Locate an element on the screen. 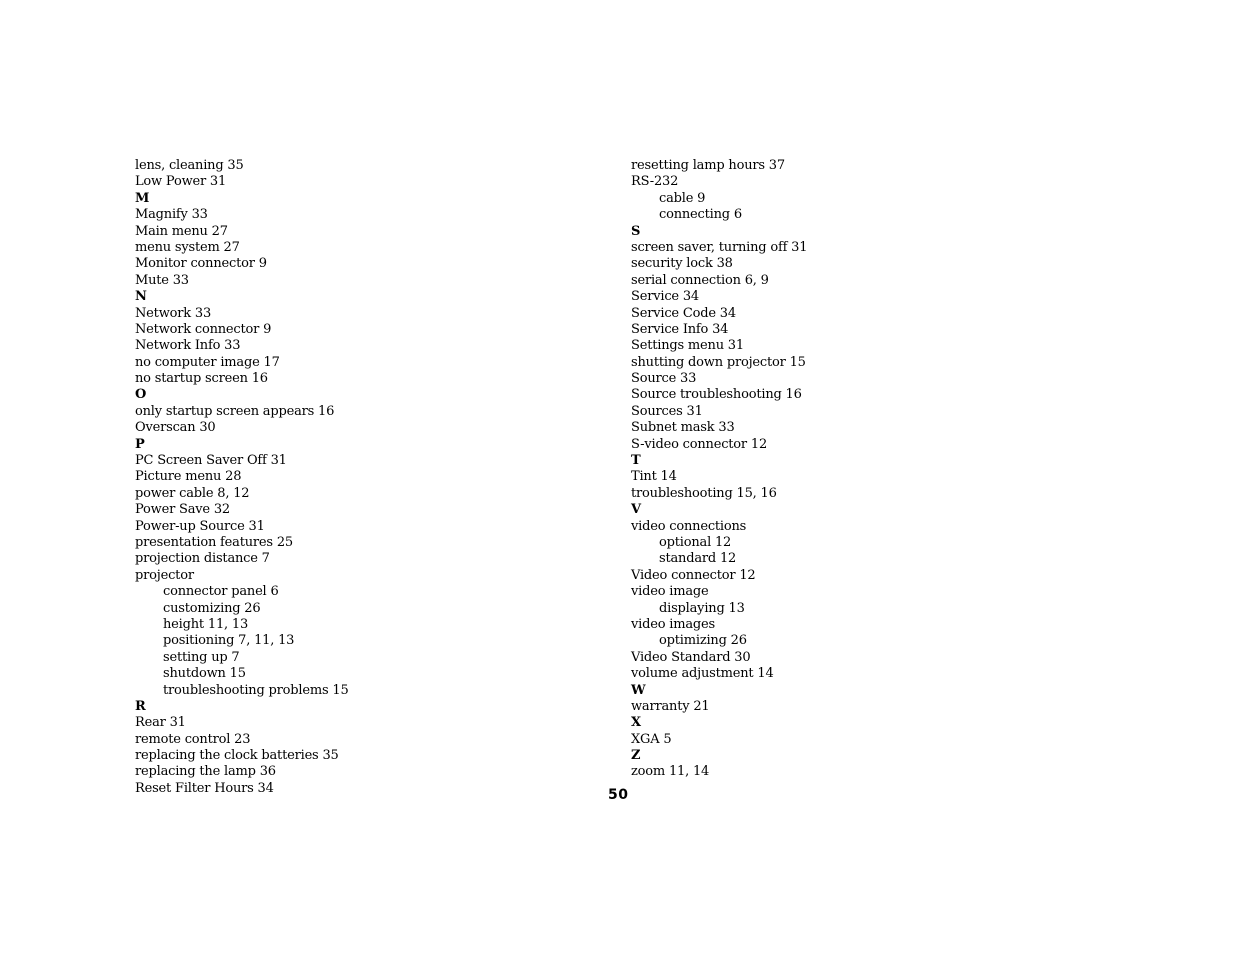 This screenshot has width=1235, height=954. index-subentry: height 11, 13 is located at coordinates (206, 624).